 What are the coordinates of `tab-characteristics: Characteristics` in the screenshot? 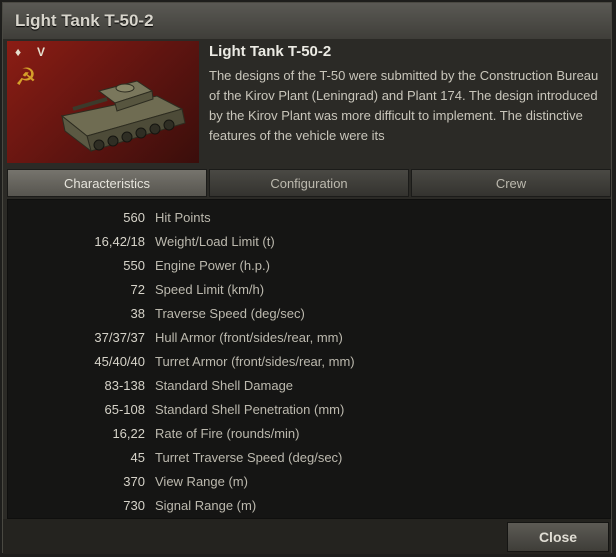 It's located at (107, 183).